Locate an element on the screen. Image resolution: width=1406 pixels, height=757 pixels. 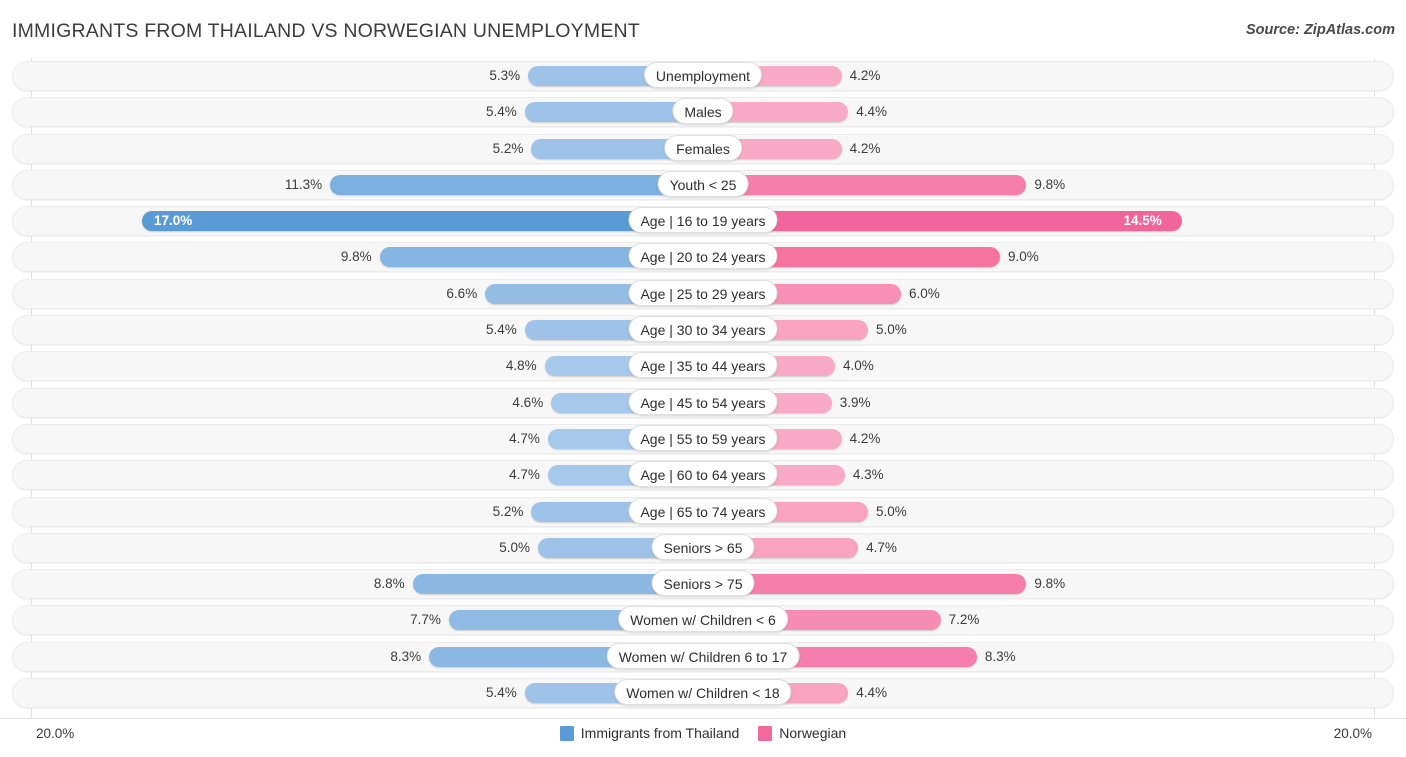
row-category-label: Youth < 25 is located at coordinates (703, 183).